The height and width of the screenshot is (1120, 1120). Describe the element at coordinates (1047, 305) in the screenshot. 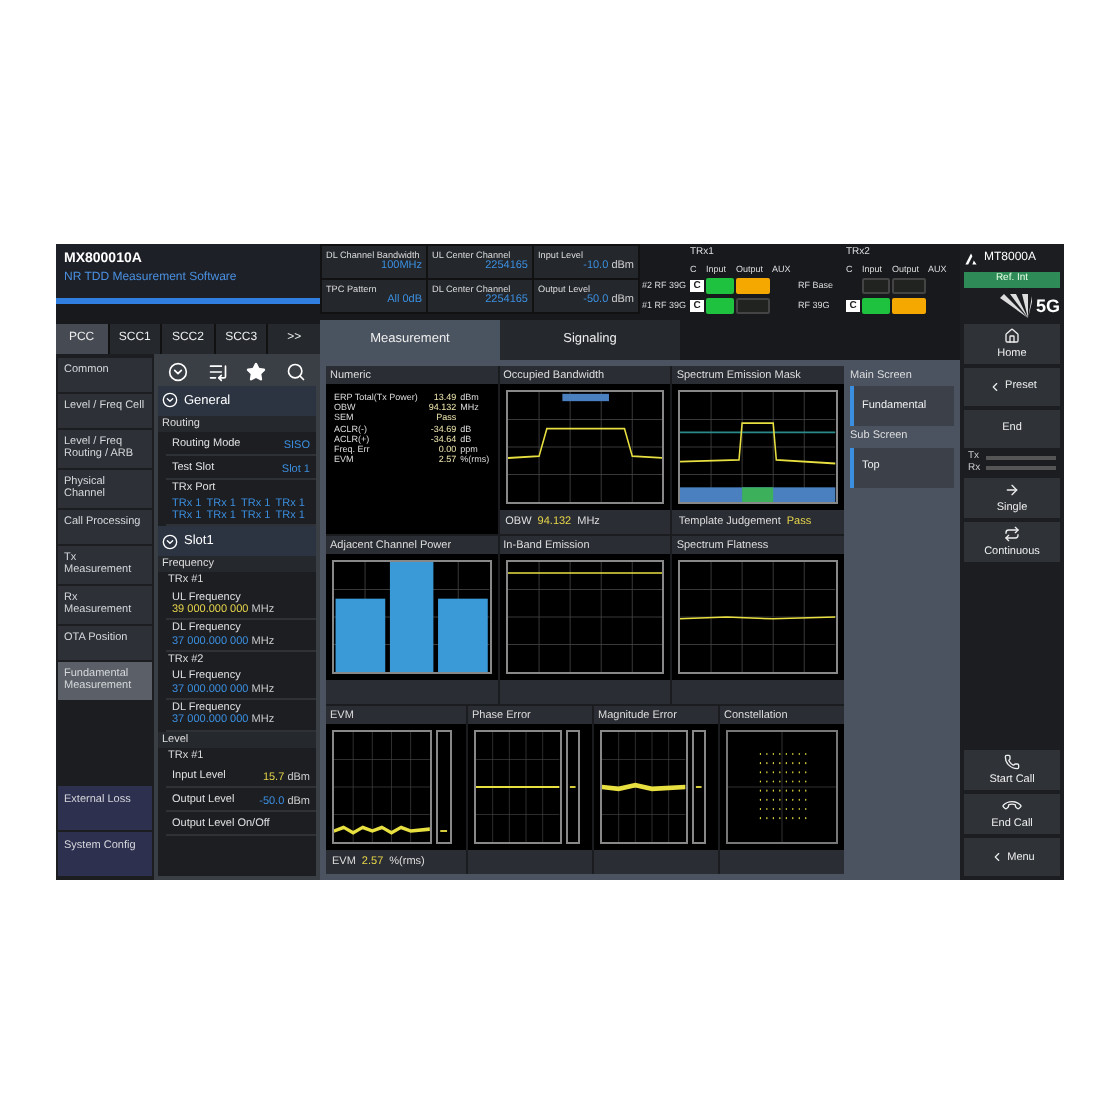

I see `logo-text: 5G` at that location.